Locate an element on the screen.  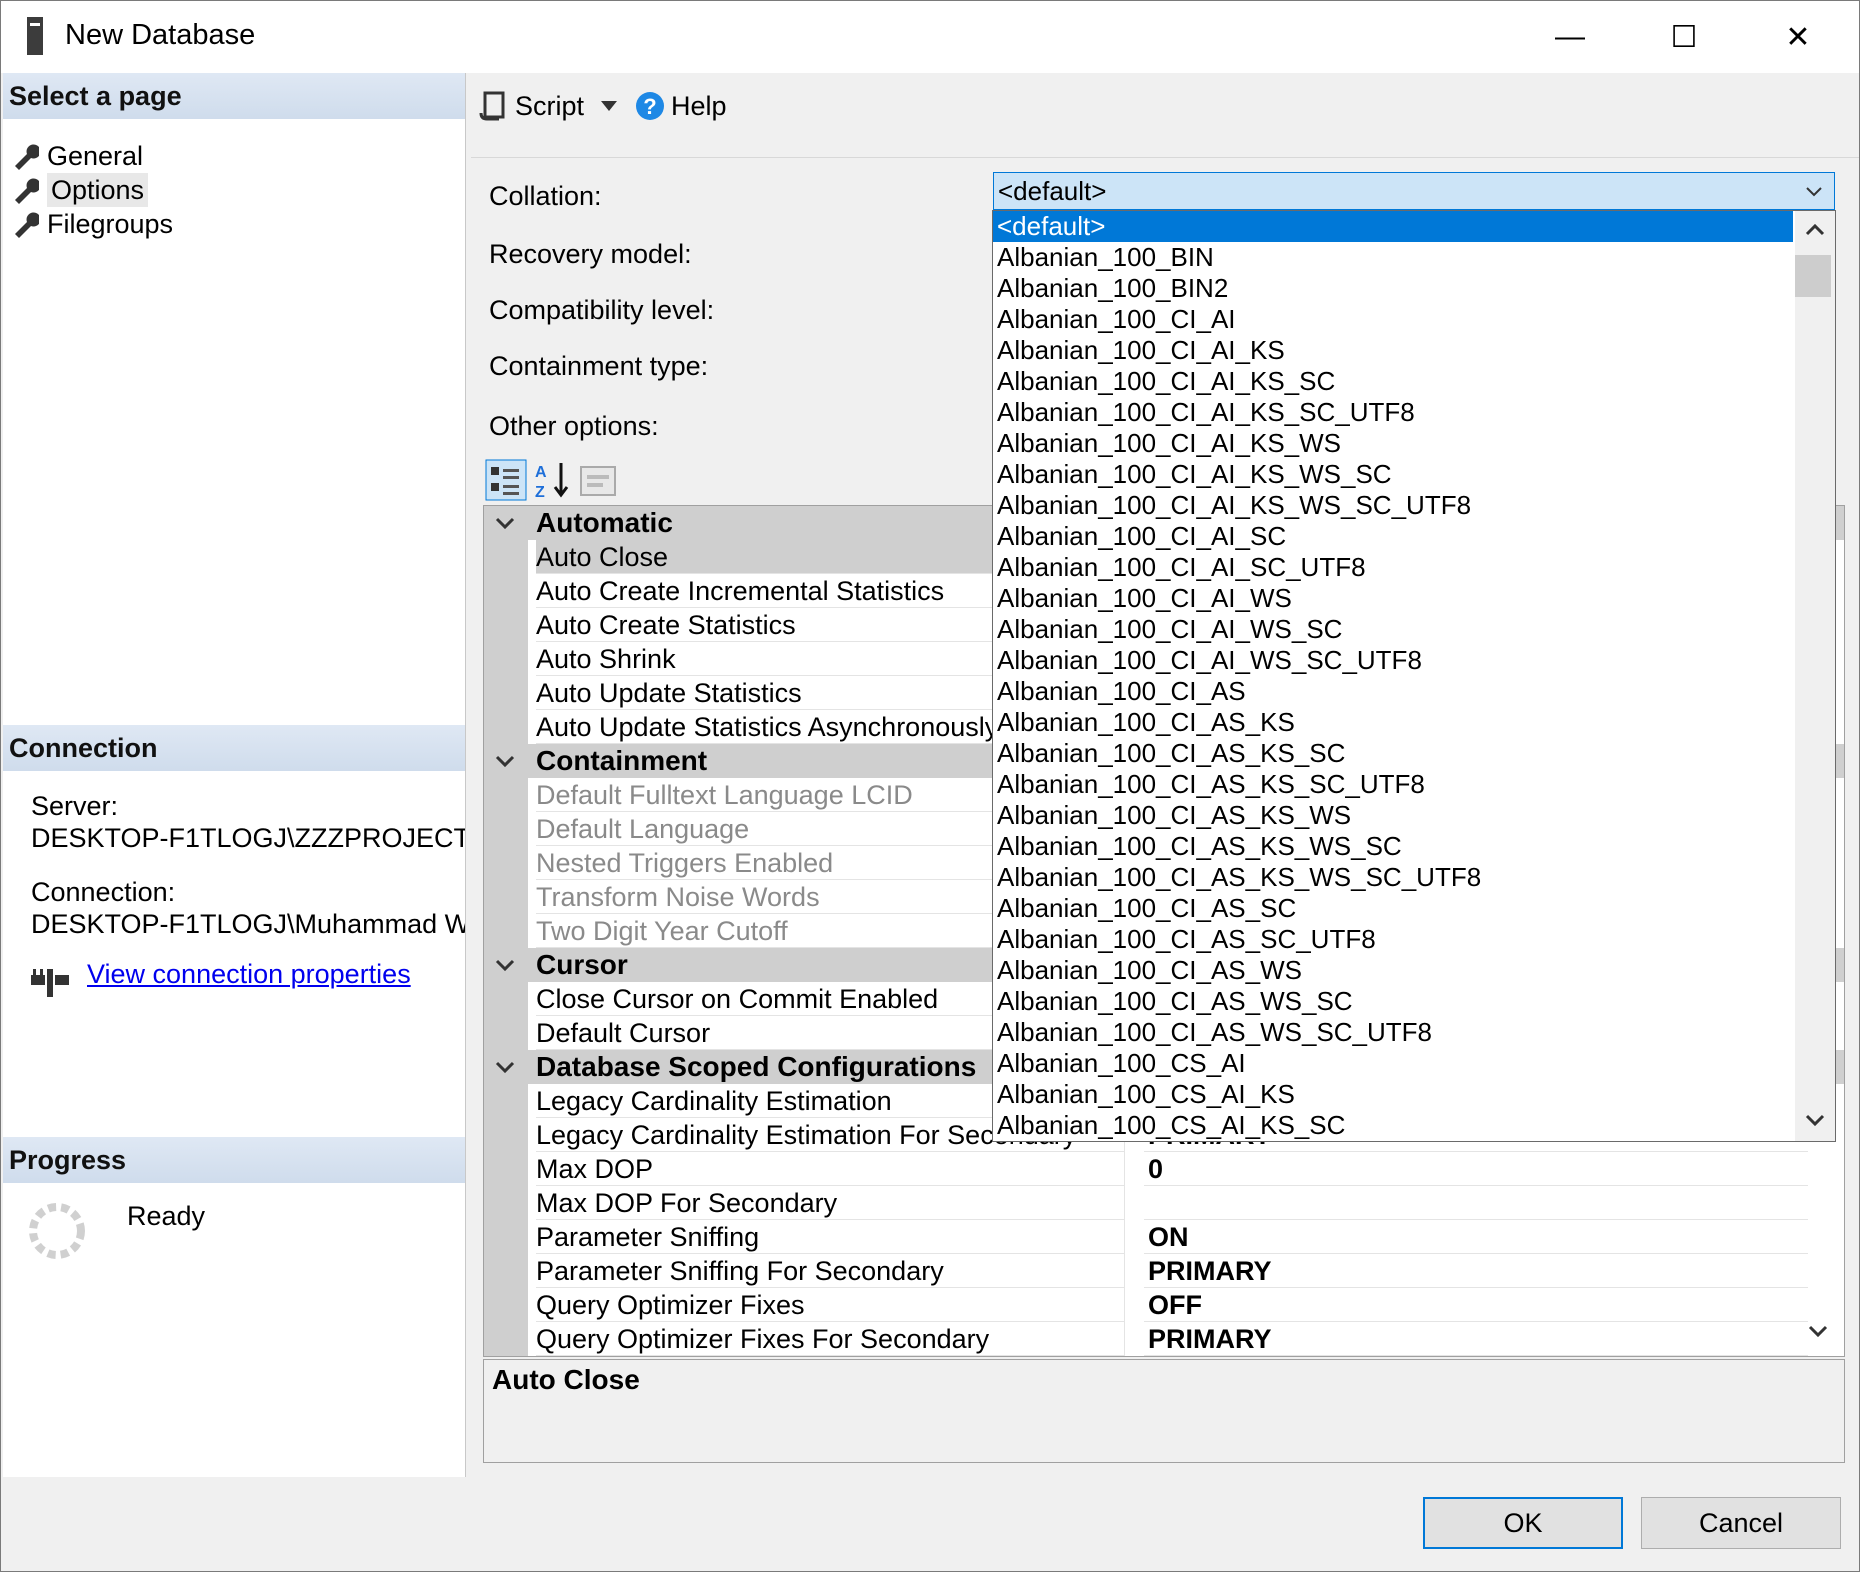
view-connection-properties-link: View connection properties is located at coordinates (249, 974).